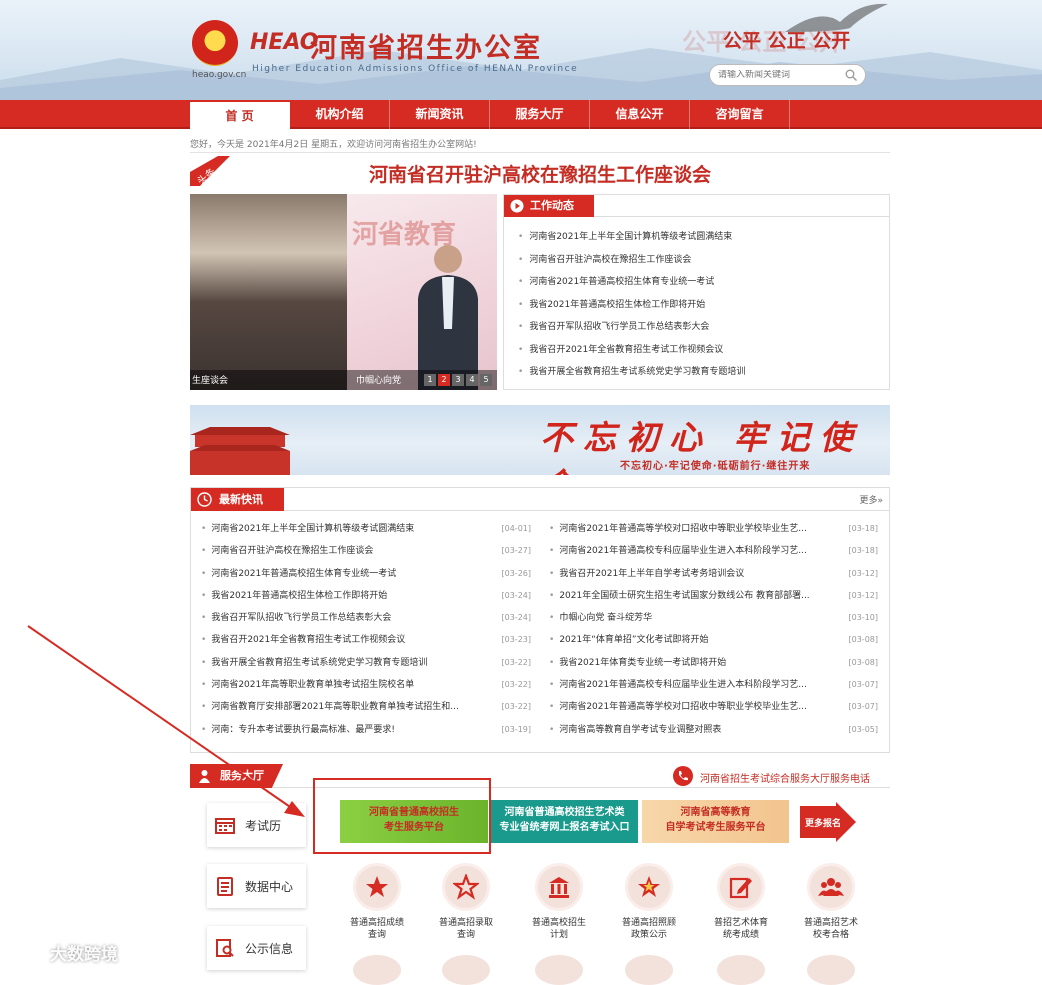 This screenshot has width=1042, height=985. I want to click on nav-news: 新闻资讯, so click(440, 114).